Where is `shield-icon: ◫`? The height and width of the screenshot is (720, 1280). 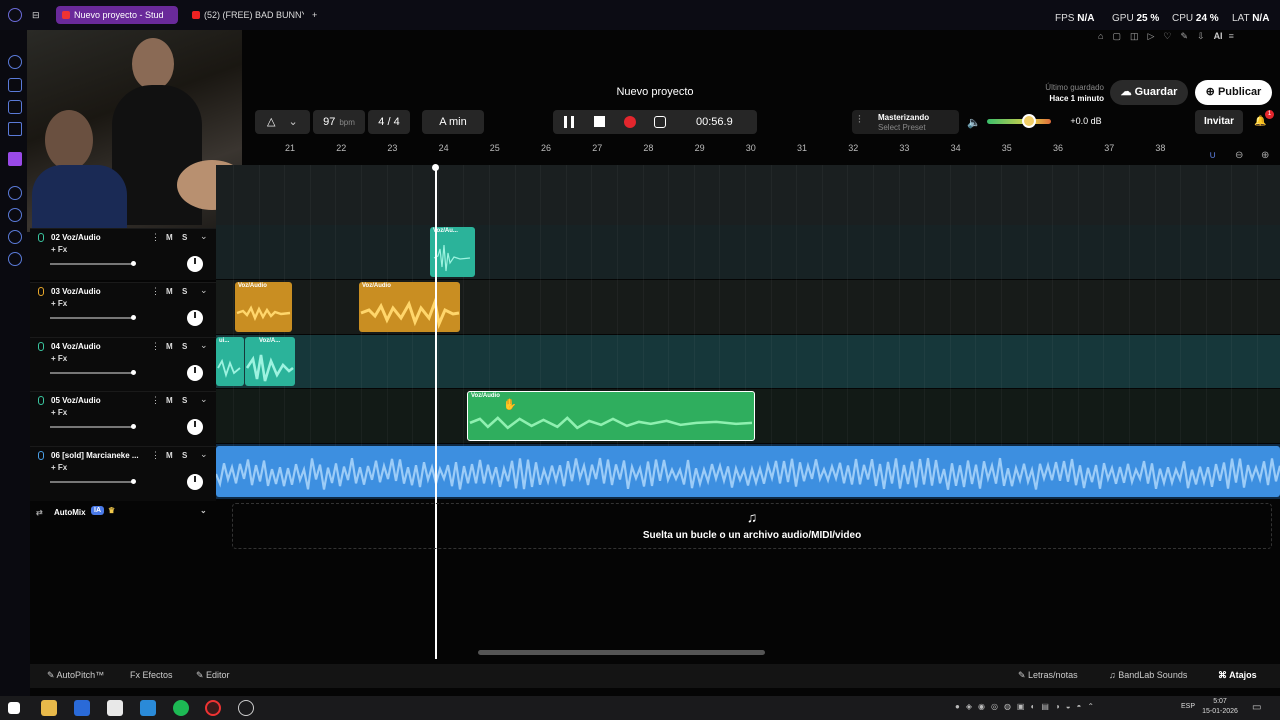 shield-icon: ◫ is located at coordinates (1139, 36).